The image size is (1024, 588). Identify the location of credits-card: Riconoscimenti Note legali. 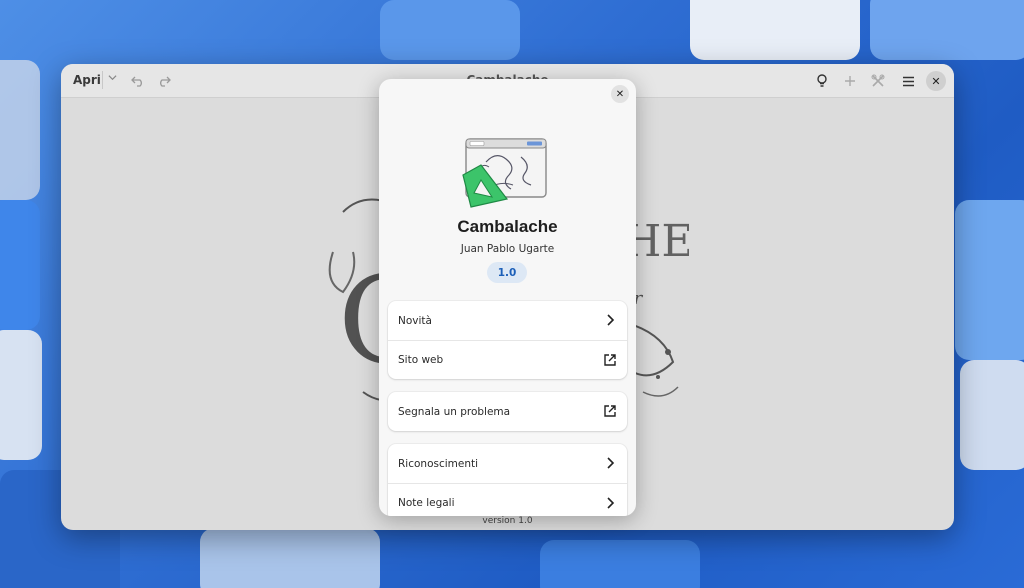
(507, 480).